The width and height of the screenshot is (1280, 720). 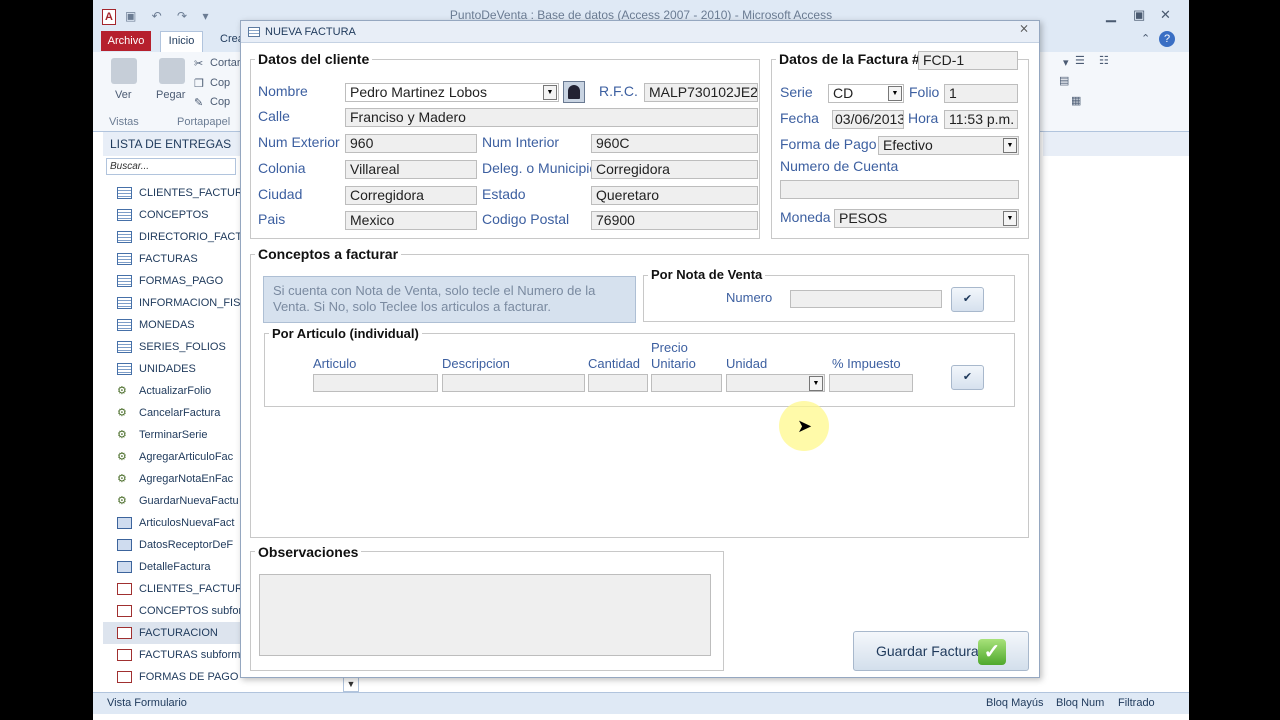 What do you see at coordinates (843, 93) in the screenshot?
I see `serie-value: CD` at bounding box center [843, 93].